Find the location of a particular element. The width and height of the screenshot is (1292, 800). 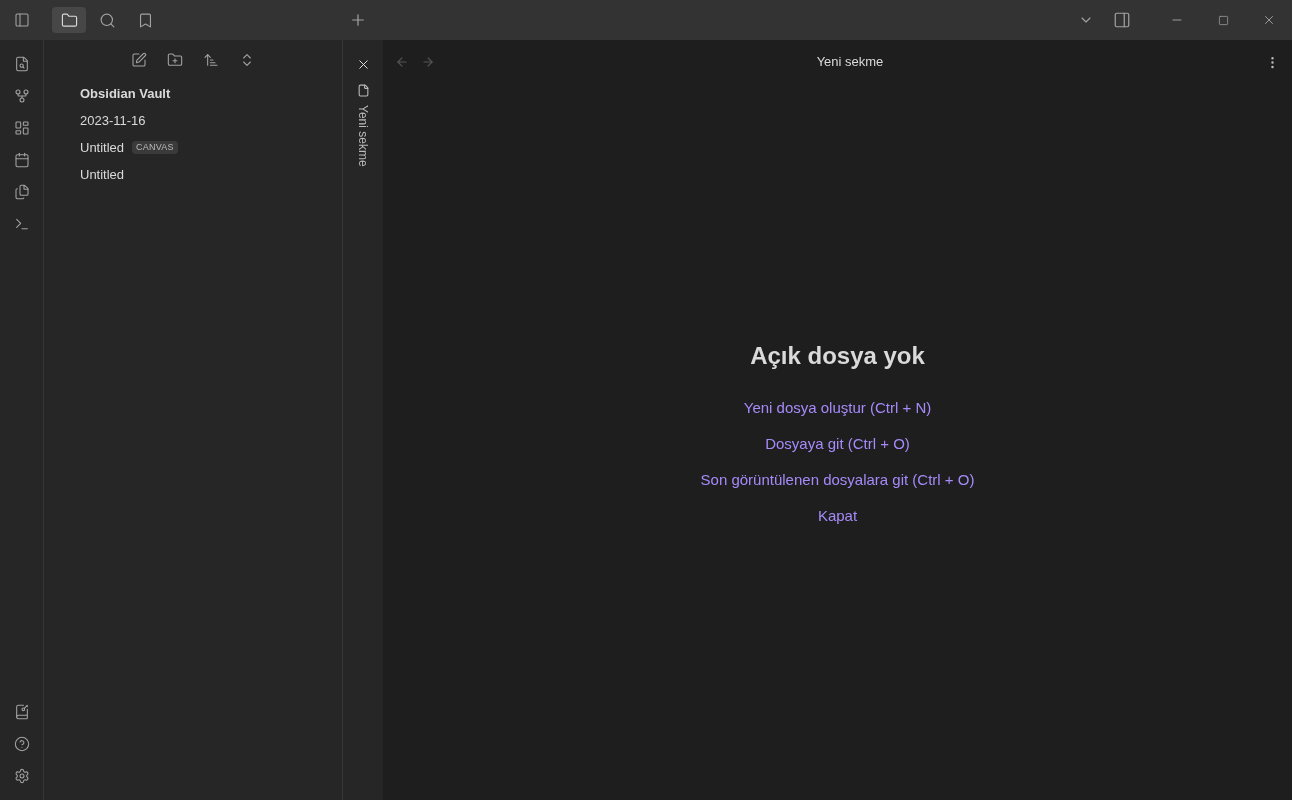

empty-state-title: Açık dosya yok is located at coordinates (837, 356).